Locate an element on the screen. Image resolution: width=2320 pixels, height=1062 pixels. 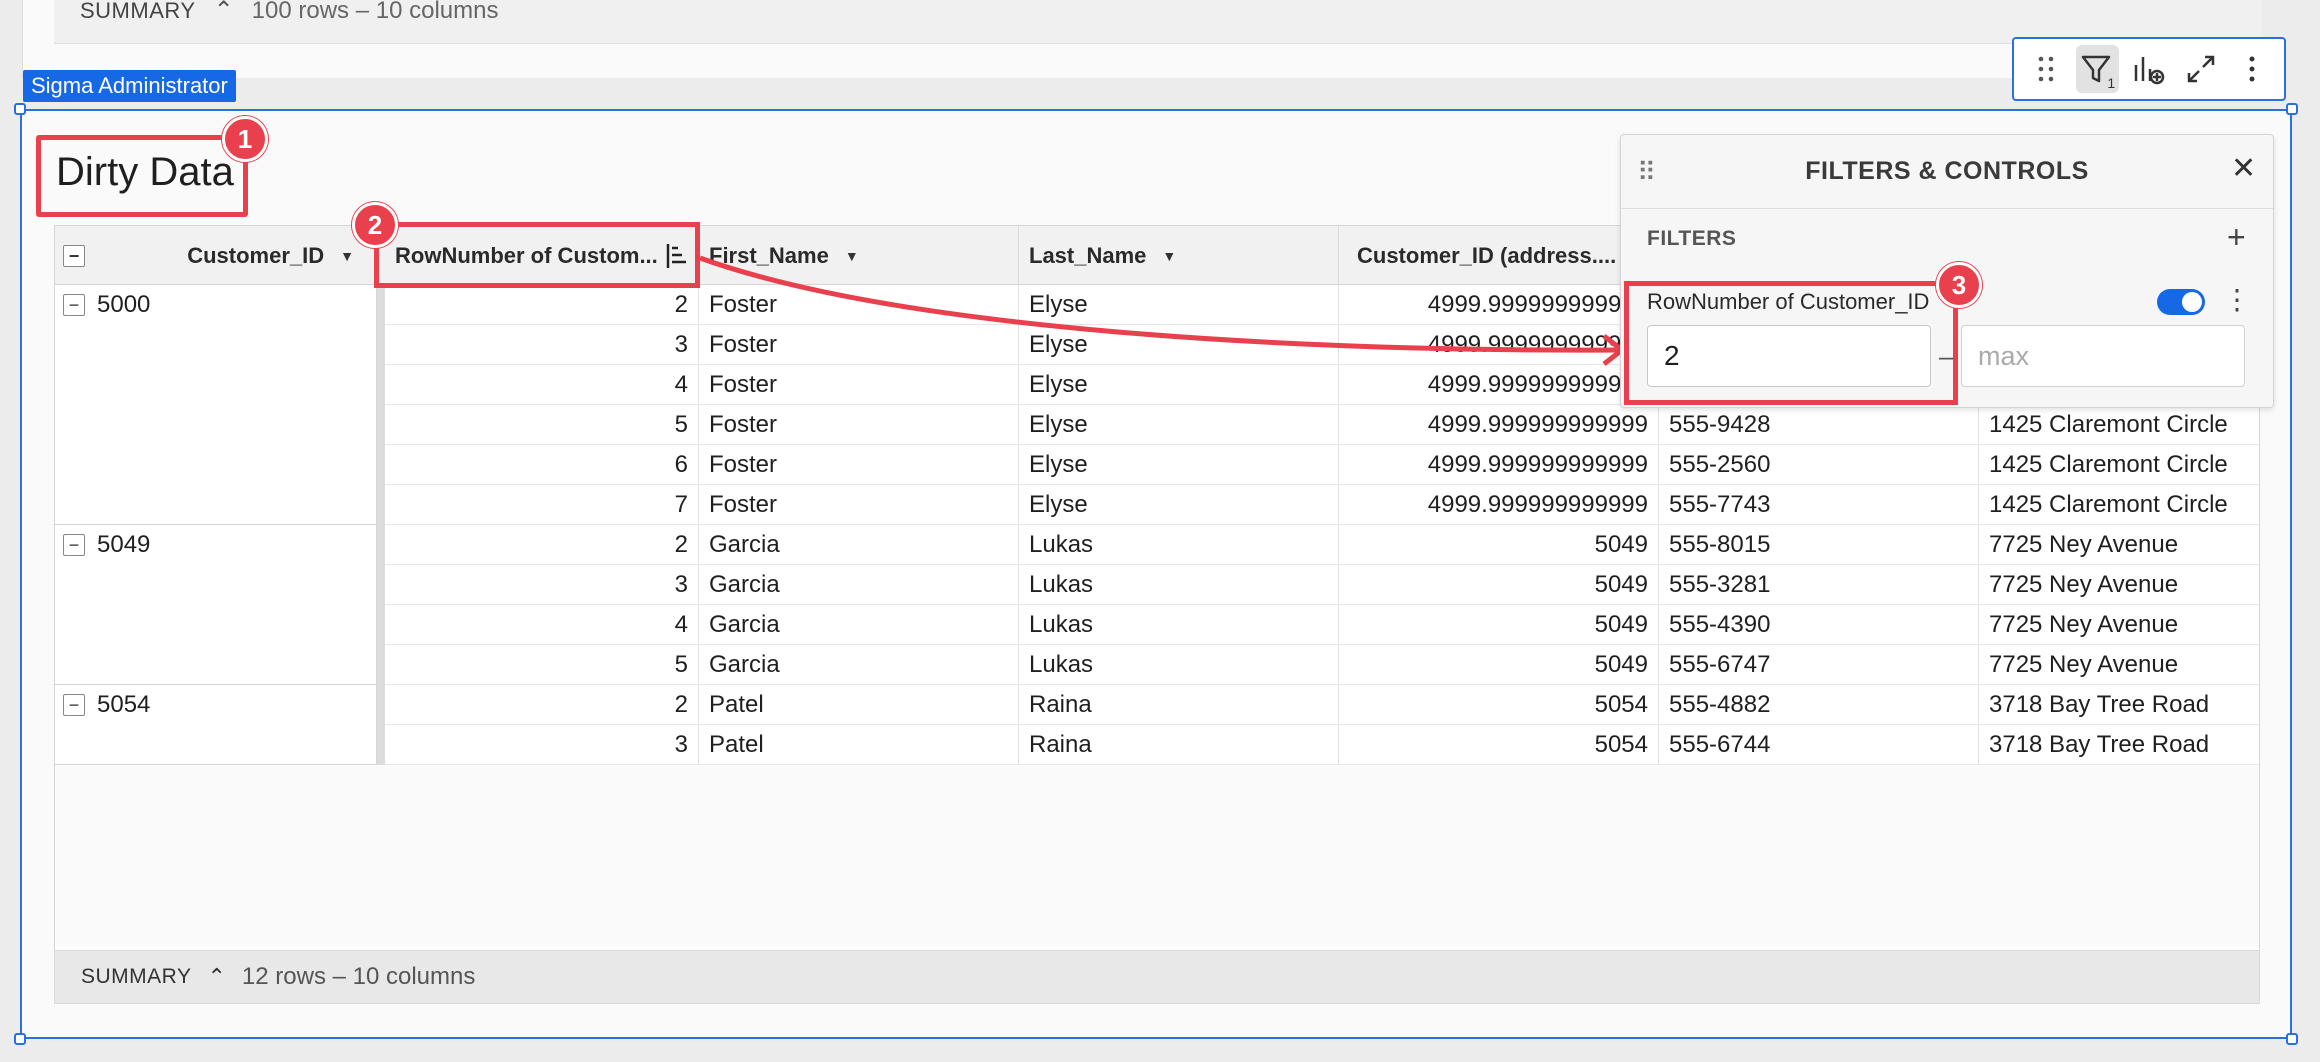
add-filter-icon: + is located at coordinates (2236, 237).